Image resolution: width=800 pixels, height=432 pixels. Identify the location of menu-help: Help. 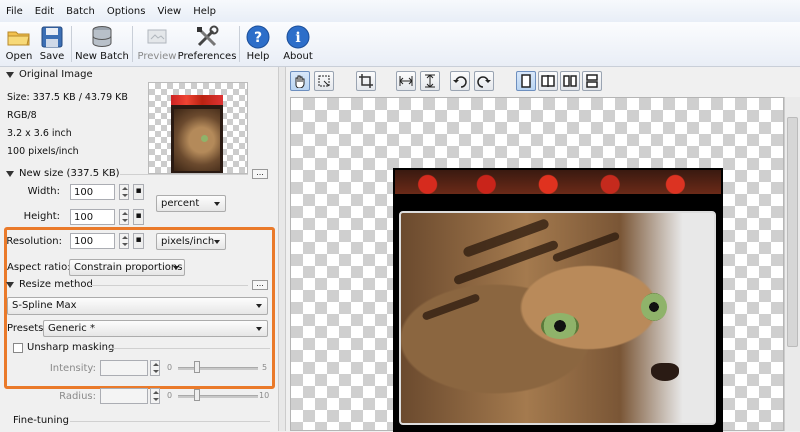
(204, 11).